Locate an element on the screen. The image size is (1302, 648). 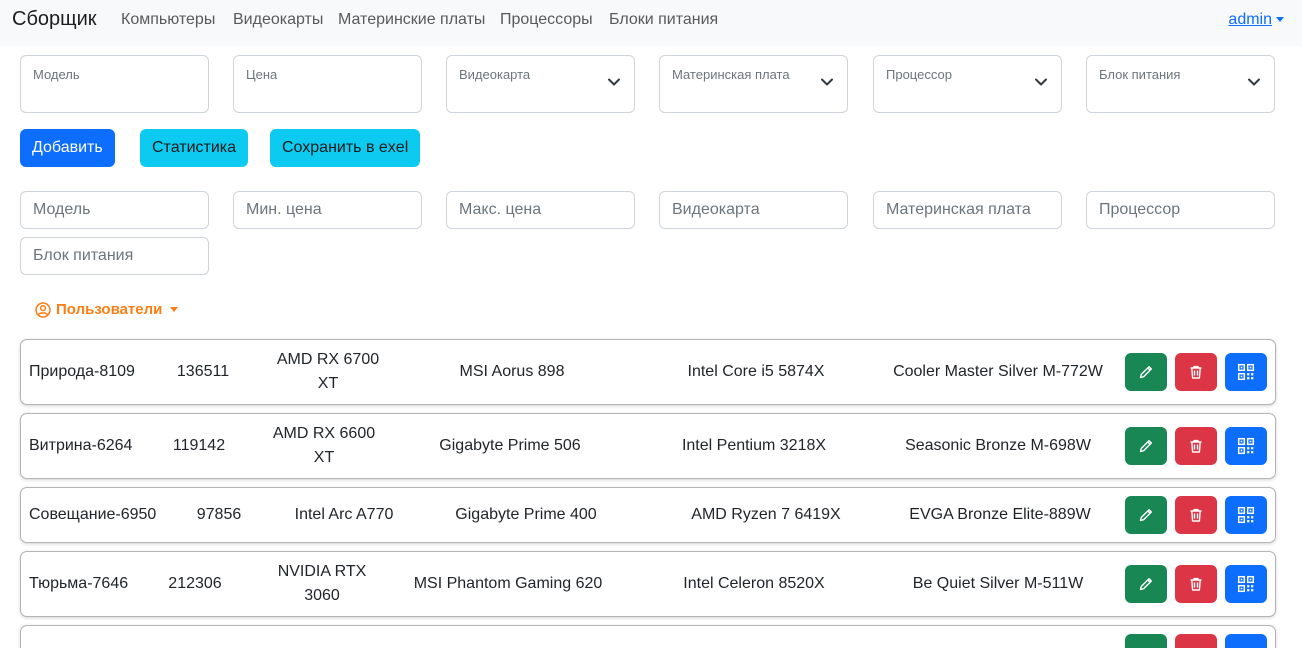
computer-model: Совещание-6950 is located at coordinates (93, 514).